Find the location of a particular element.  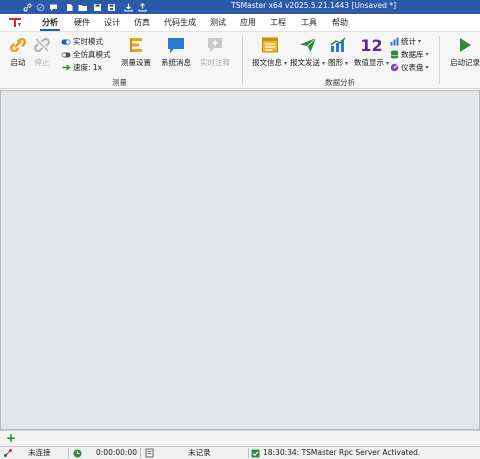

new-file-icon is located at coordinates (69, 7).